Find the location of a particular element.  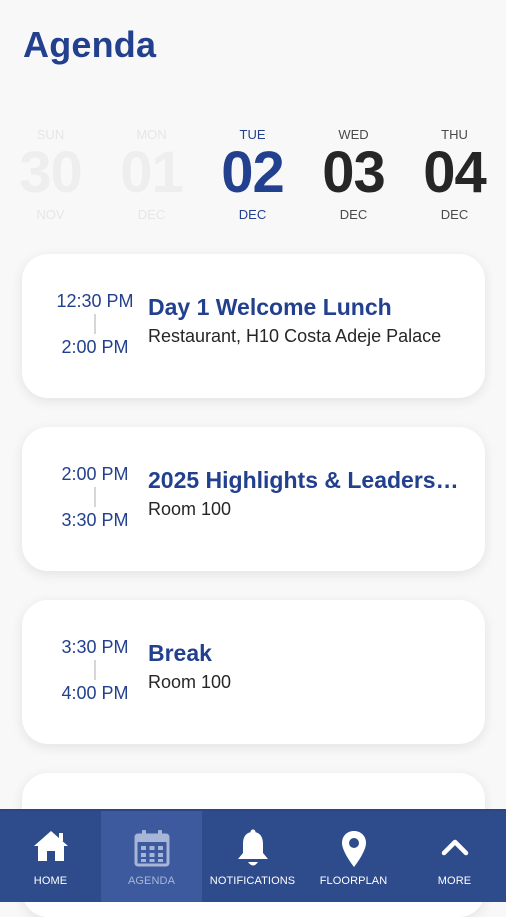

date-thu-04: THU 04 DEC is located at coordinates (454, 175).